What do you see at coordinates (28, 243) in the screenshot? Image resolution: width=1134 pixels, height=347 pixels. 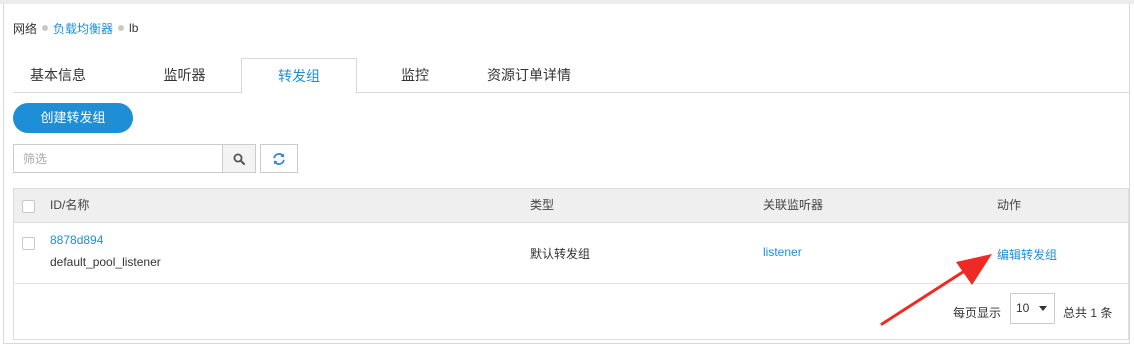 I see `row-checkbox` at bounding box center [28, 243].